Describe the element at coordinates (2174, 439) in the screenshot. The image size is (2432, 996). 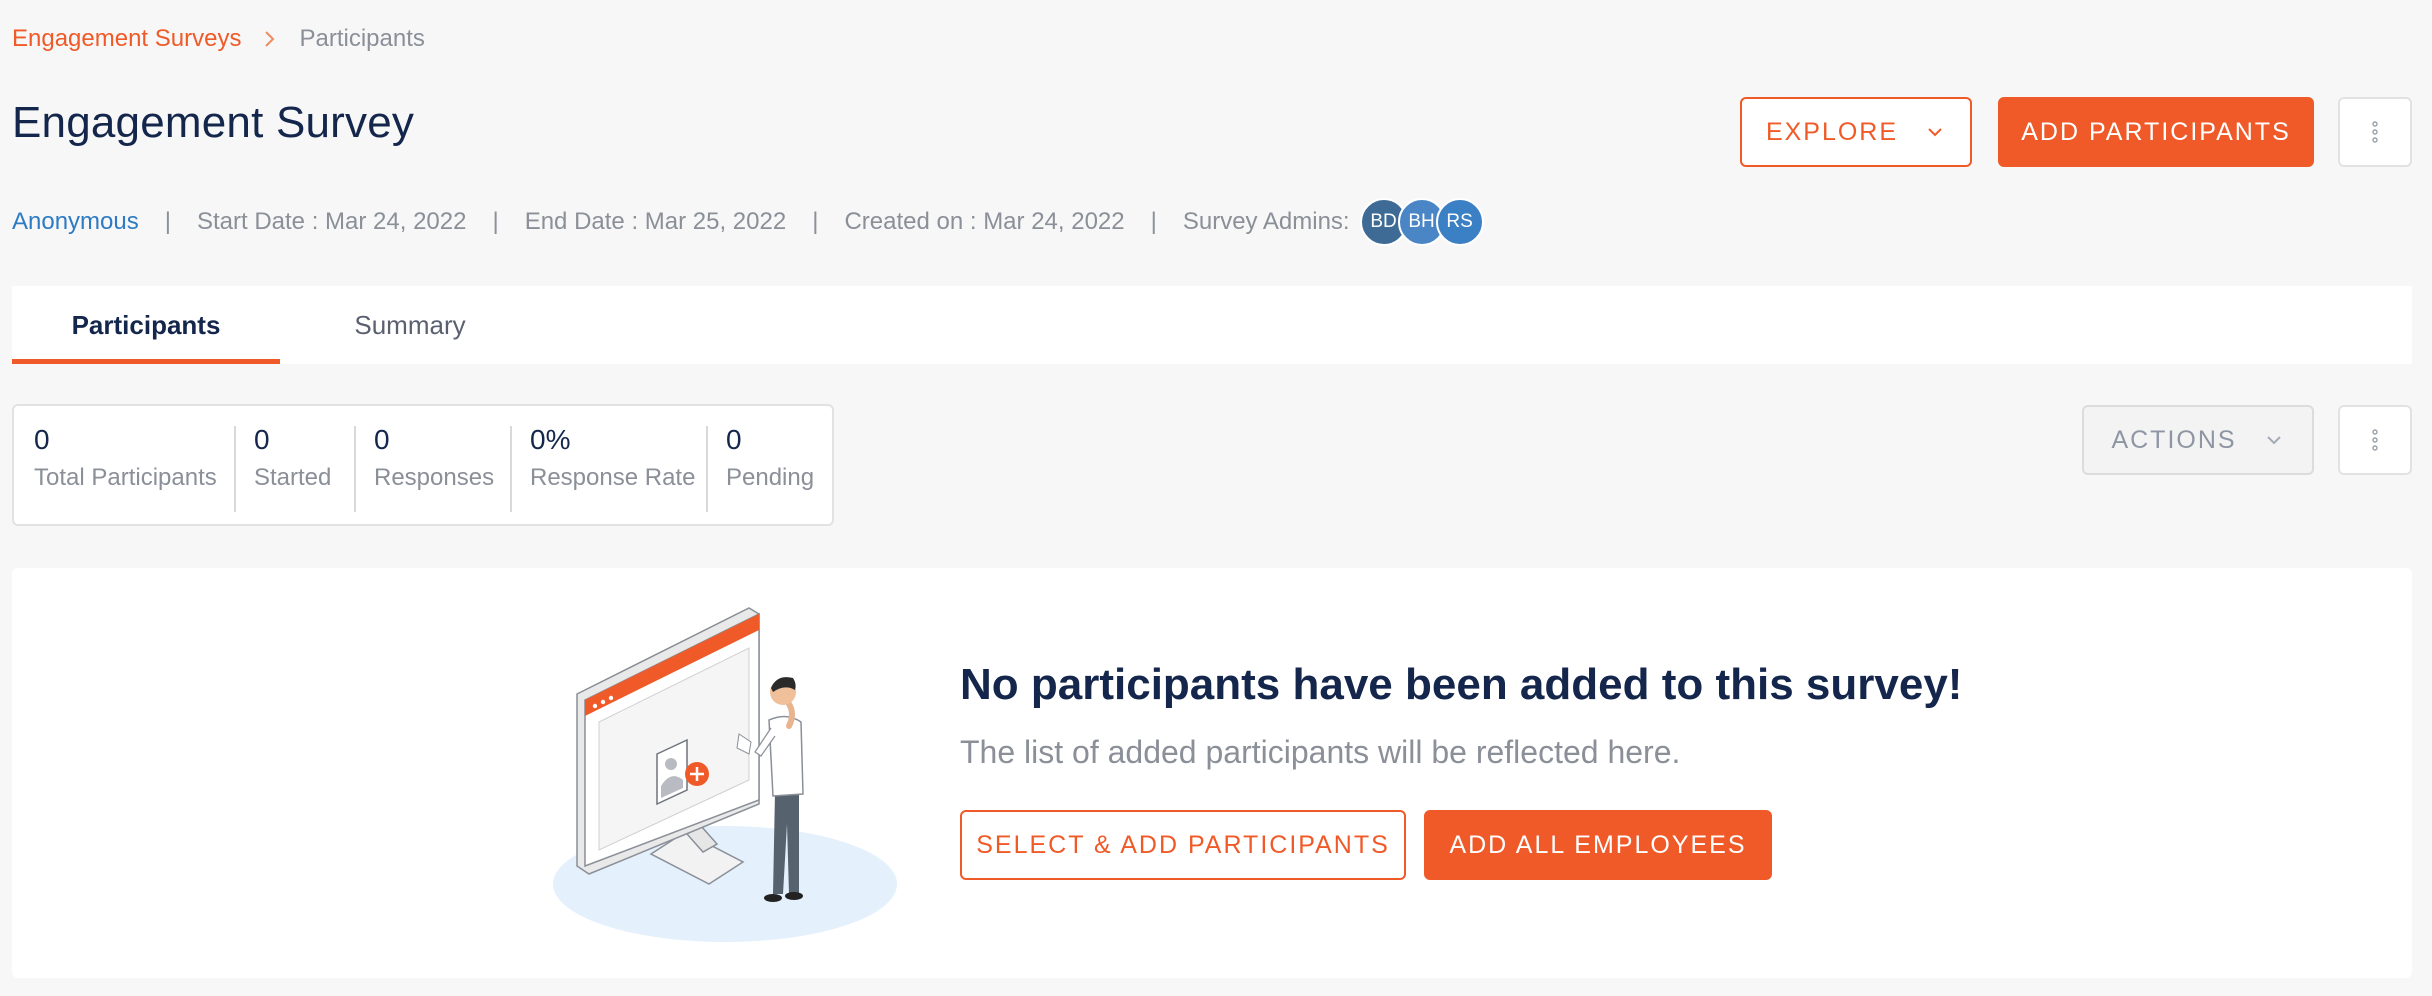
I see `actions-label: ACTIONS` at that location.